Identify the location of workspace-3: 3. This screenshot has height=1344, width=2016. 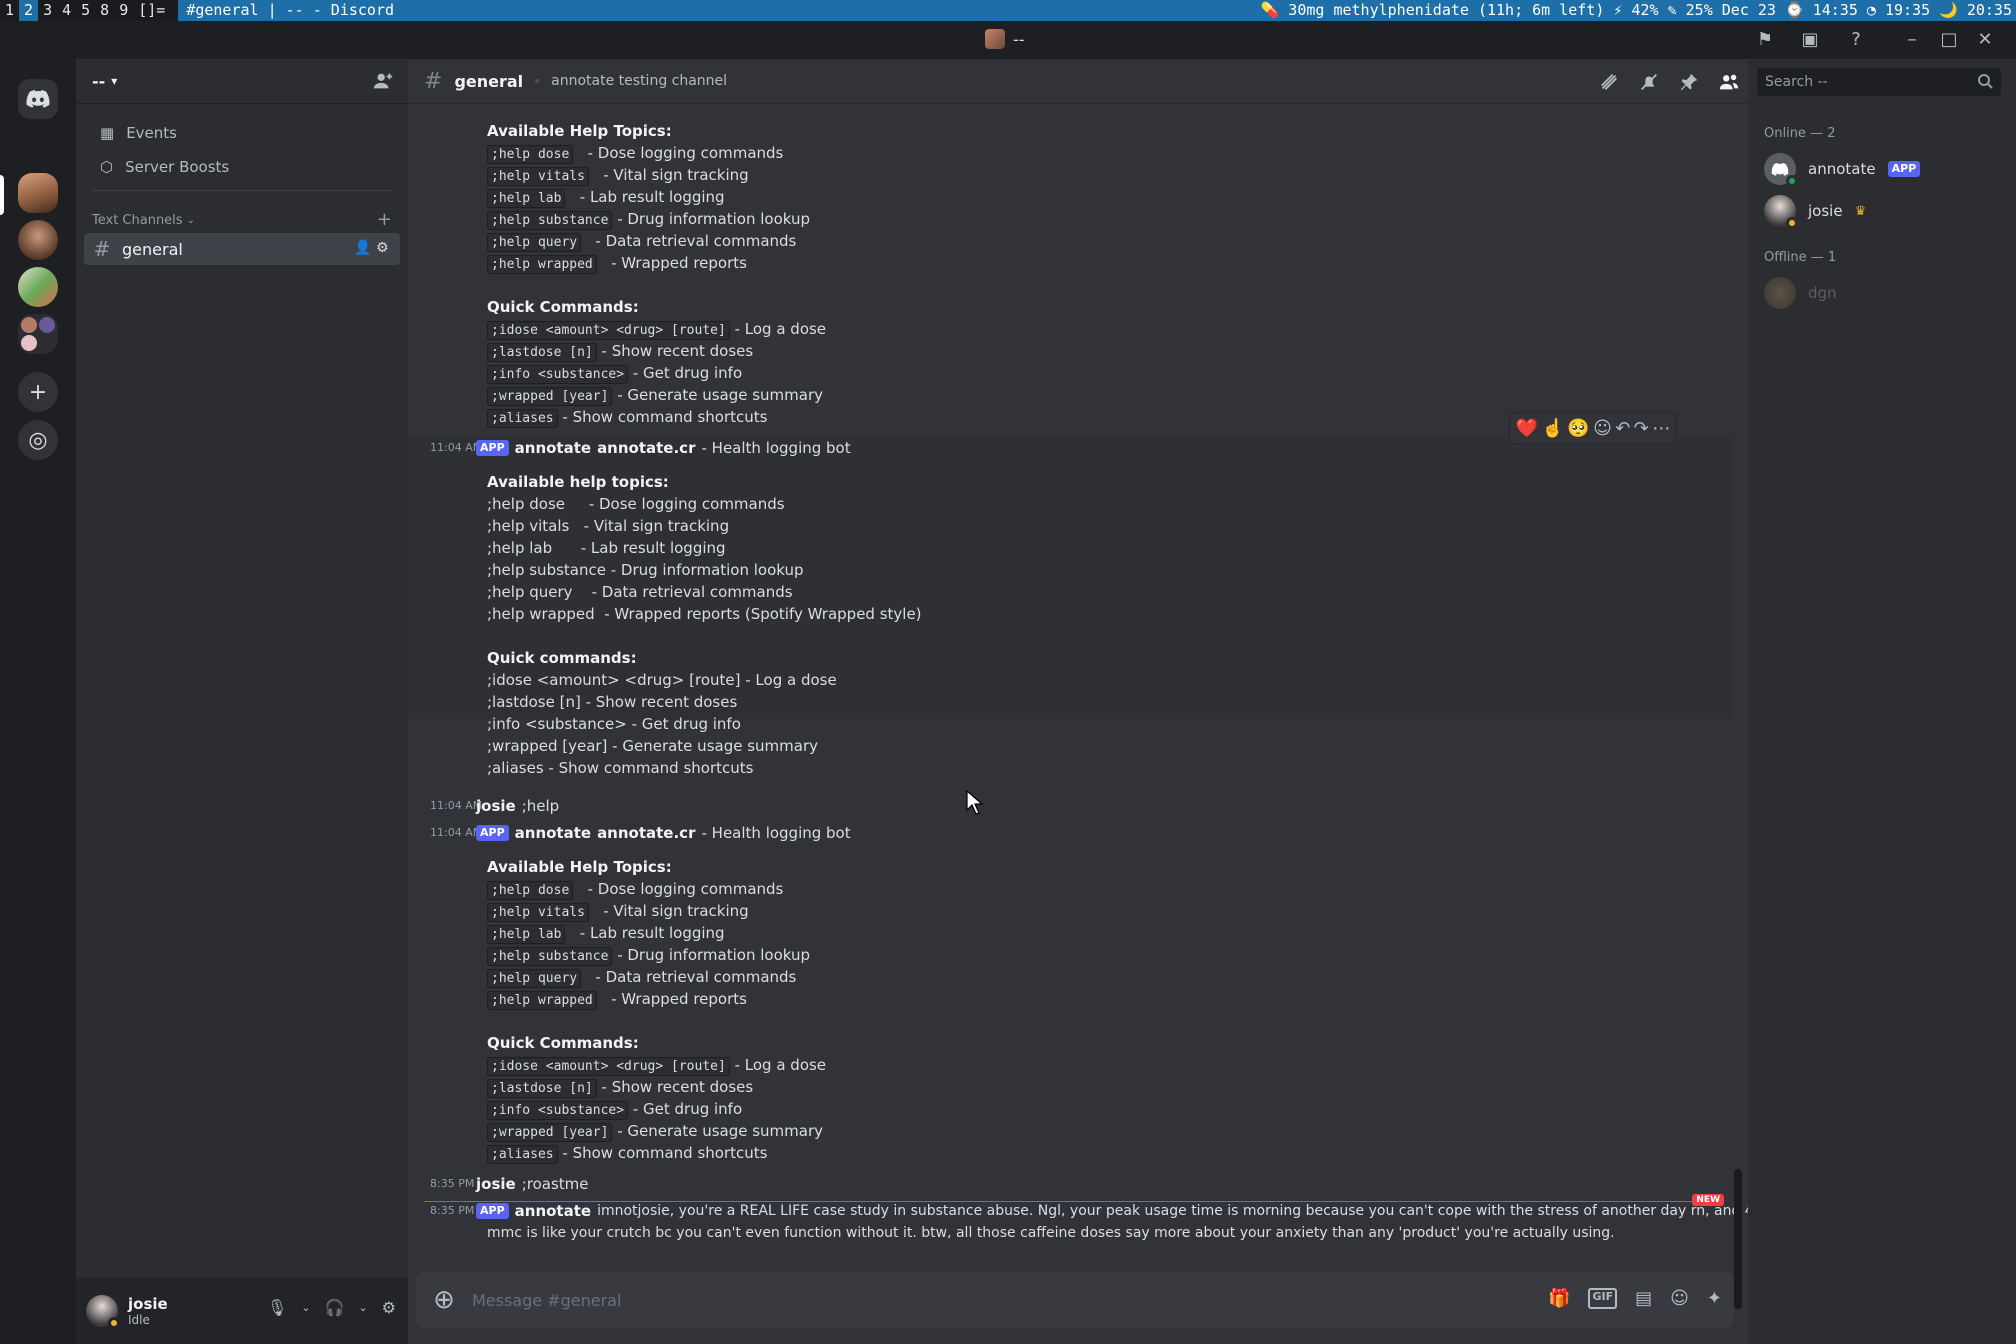
(47, 10).